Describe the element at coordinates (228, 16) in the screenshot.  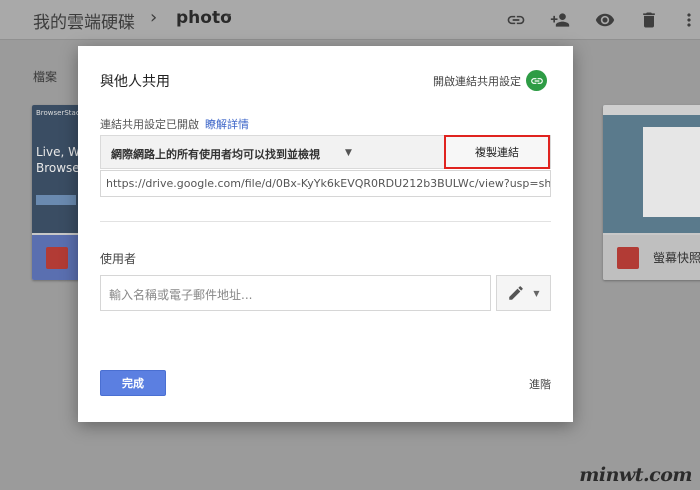
I see `folder-menu-caret: ▾` at that location.